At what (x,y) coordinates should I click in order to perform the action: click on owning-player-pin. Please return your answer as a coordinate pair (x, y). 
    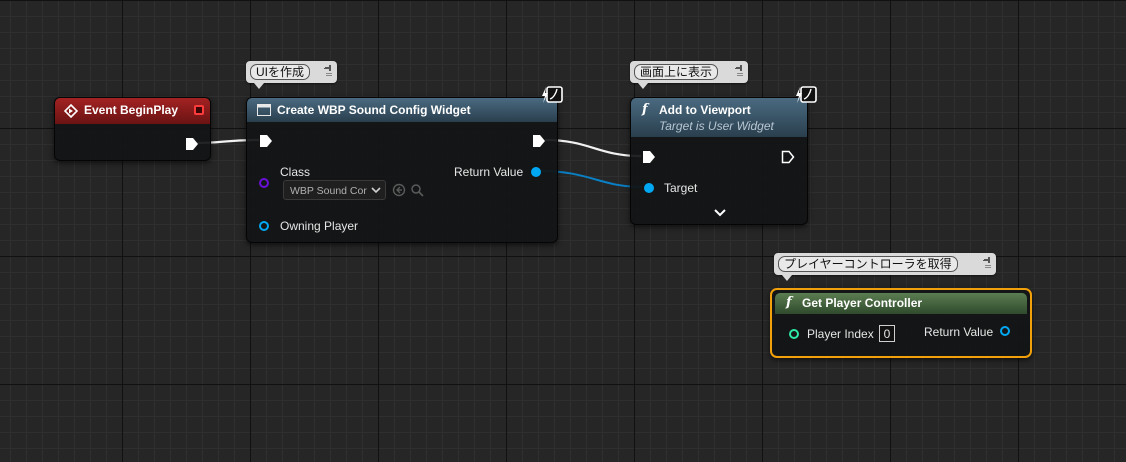
    Looking at the image, I should click on (264, 226).